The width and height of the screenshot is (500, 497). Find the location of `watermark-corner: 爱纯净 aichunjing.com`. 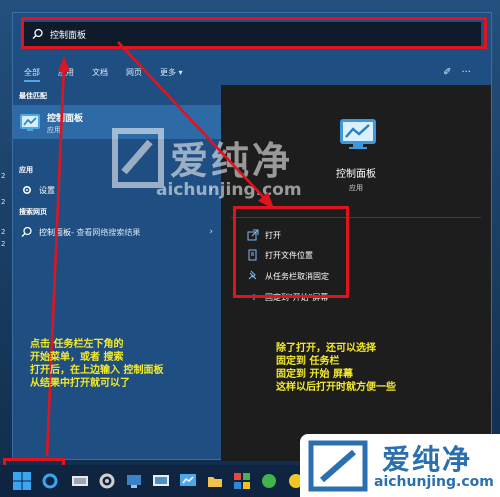

watermark-corner: 爱纯净 aichunjing.com is located at coordinates (400, 465).